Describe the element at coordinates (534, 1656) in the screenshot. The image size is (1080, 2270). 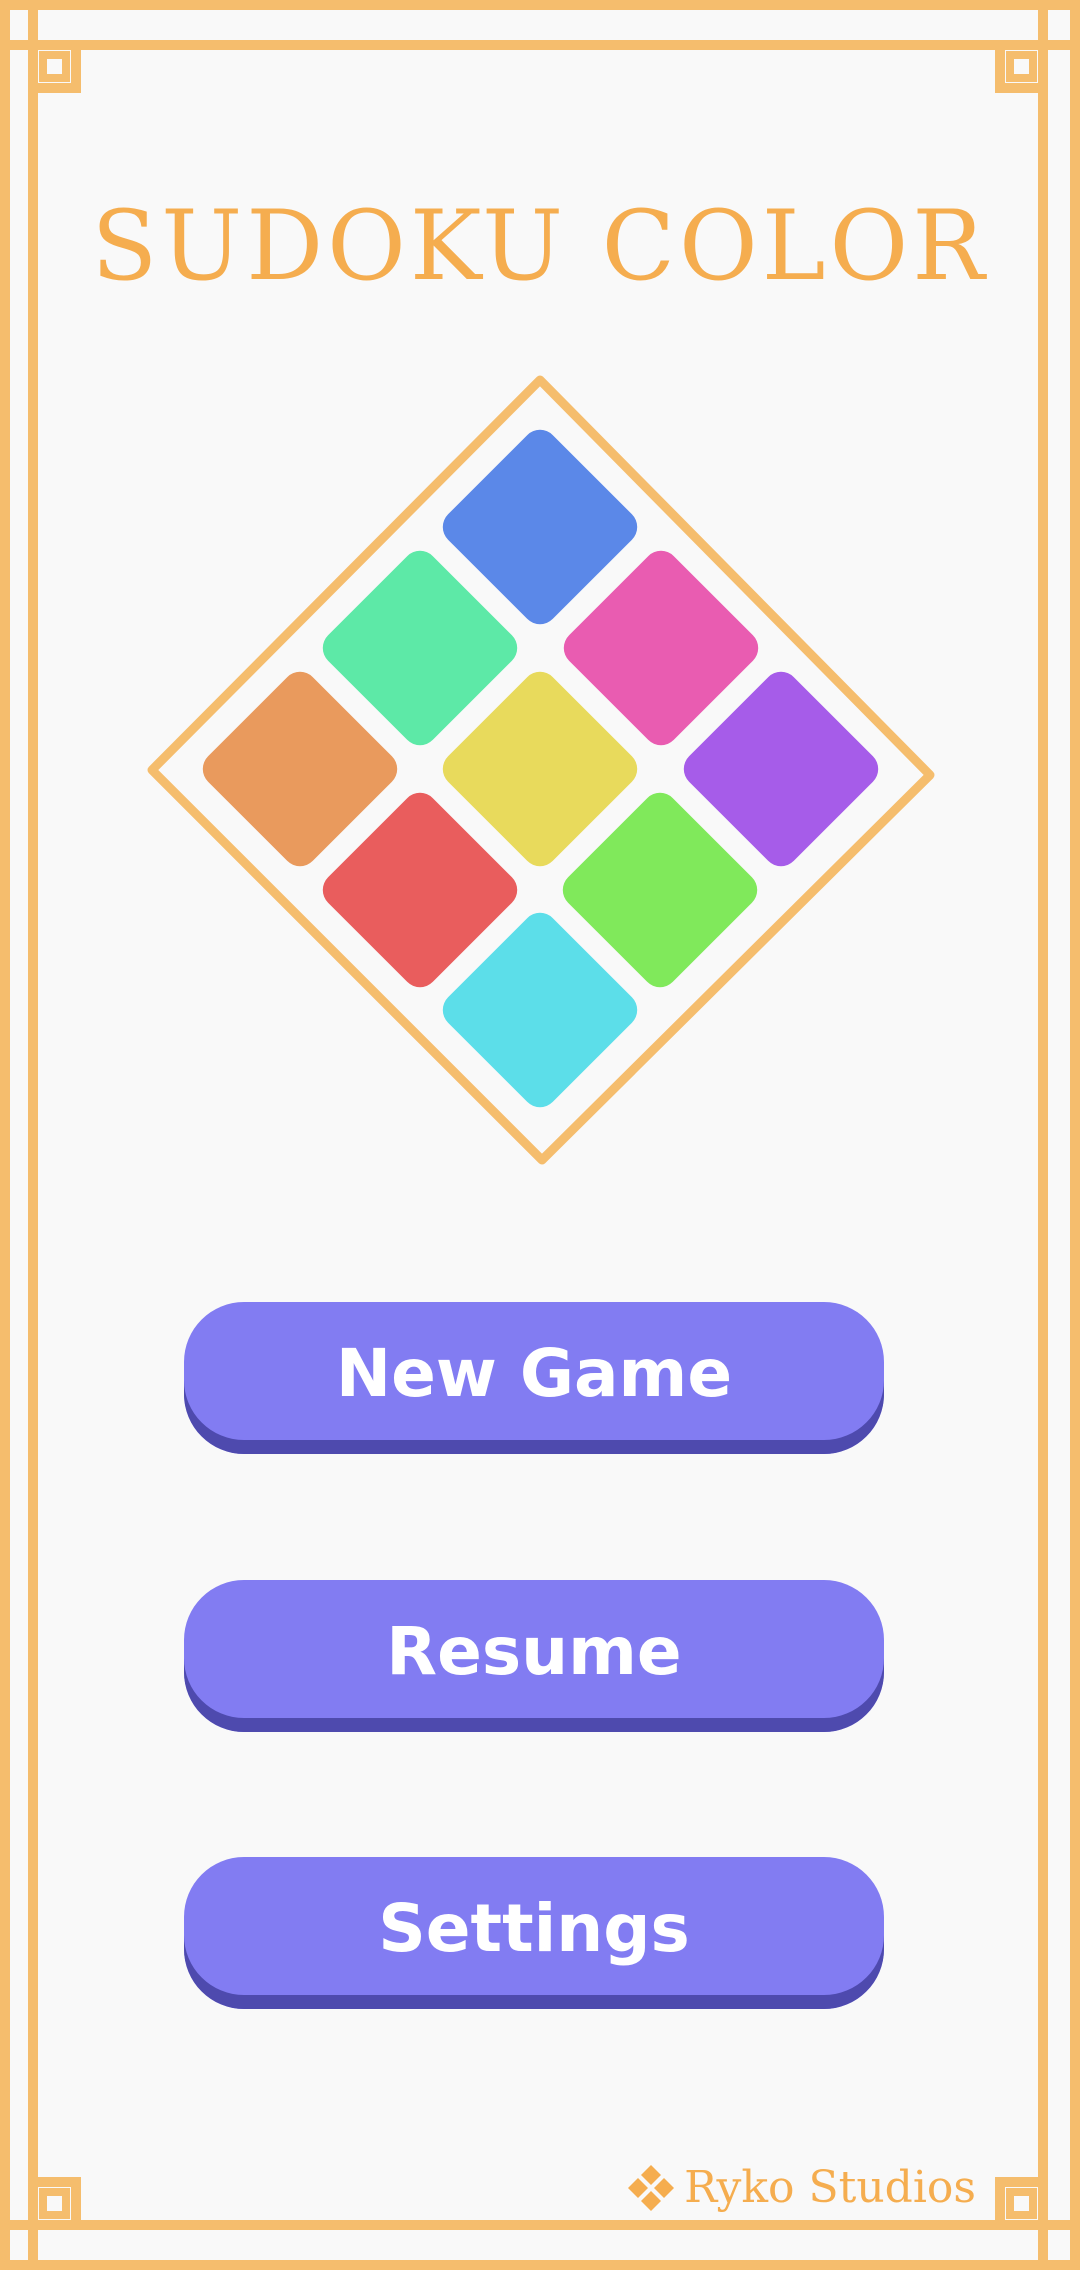
I see `resume-button: Resume` at that location.